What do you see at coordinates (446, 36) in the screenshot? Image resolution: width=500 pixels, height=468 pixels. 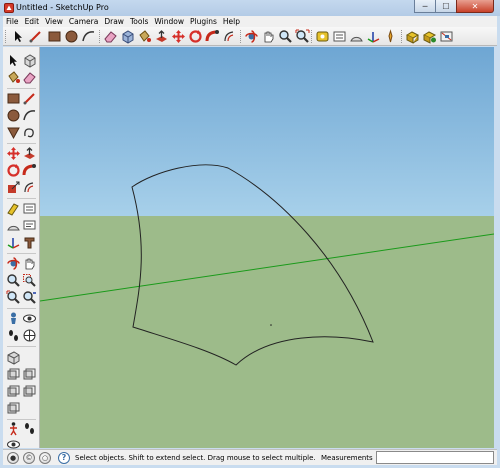 I see `extension-warehouse-icon` at bounding box center [446, 36].